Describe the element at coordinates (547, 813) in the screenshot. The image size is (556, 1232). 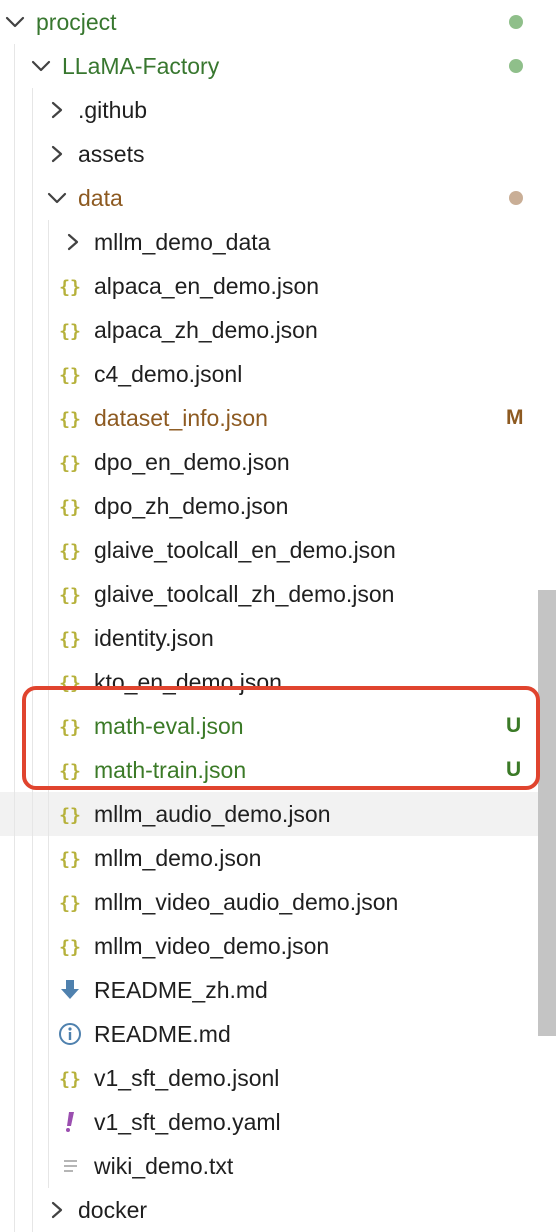
I see `scrollbar-thumb` at that location.